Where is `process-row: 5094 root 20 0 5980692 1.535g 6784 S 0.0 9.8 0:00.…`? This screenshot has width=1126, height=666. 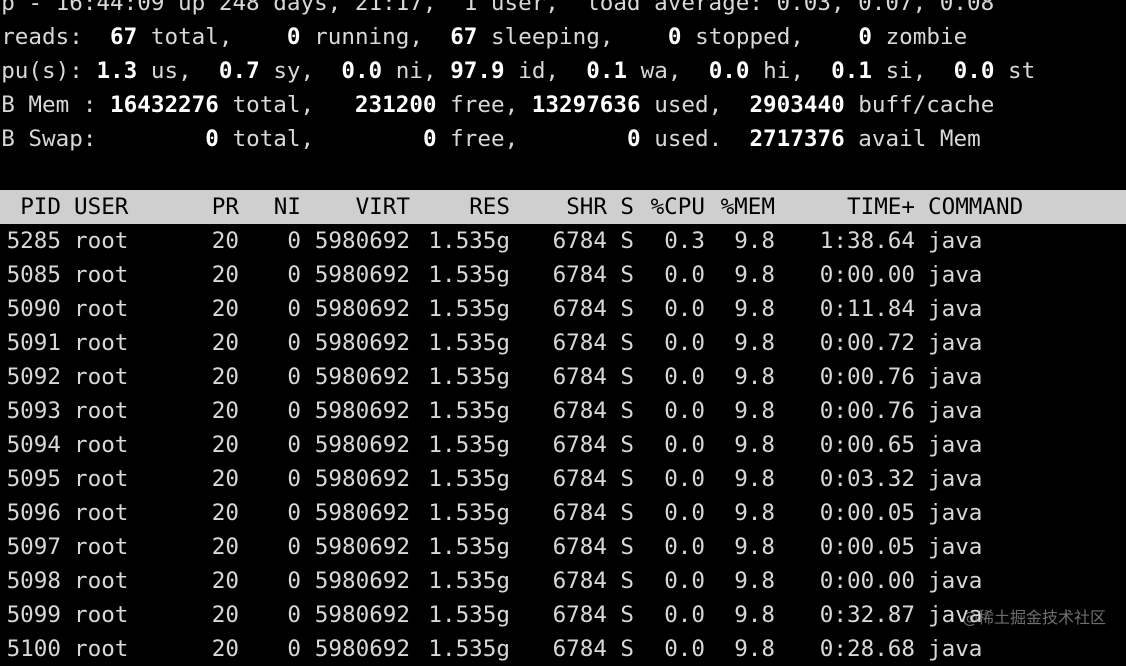
process-row: 5094 root 20 0 5980692 1.535g 6784 S 0.0 9.8 0:00.… is located at coordinates (563, 445).